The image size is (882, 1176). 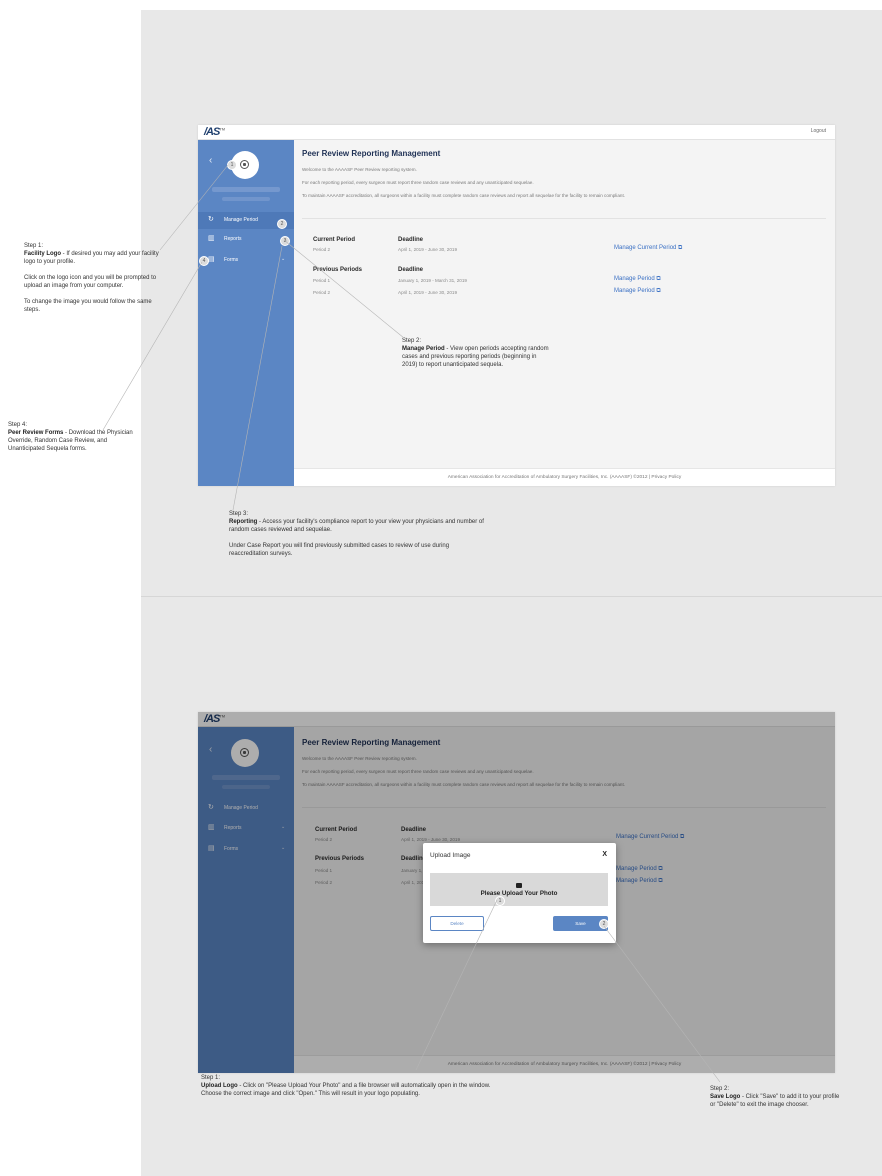 I want to click on period-dates: April 1, 2019 - June 30, 2019, so click(x=427, y=292).